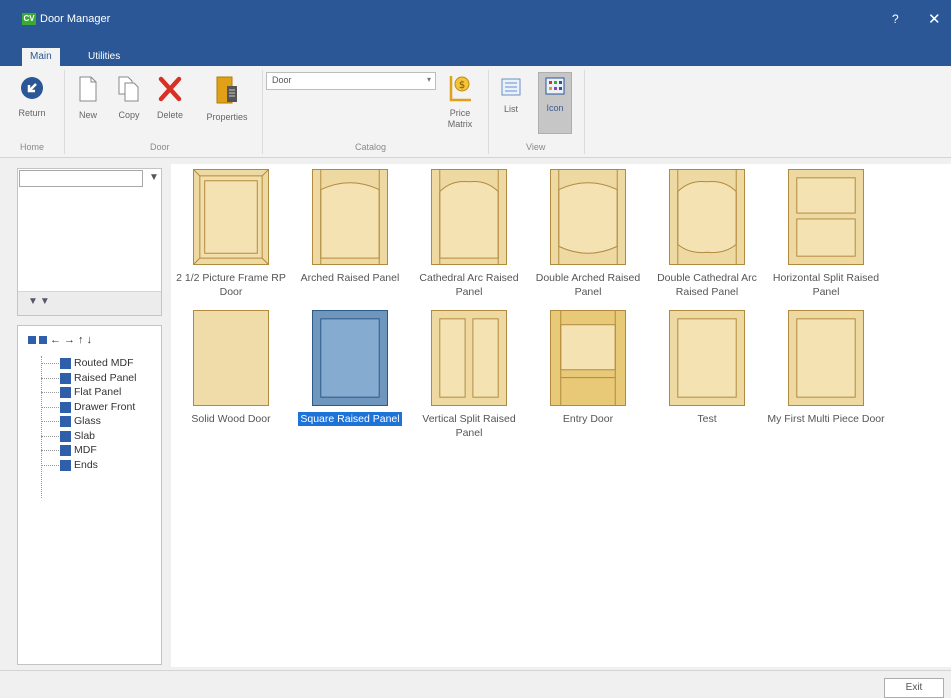  I want to click on door-item: Double Arched Raised Panel, so click(588, 244).